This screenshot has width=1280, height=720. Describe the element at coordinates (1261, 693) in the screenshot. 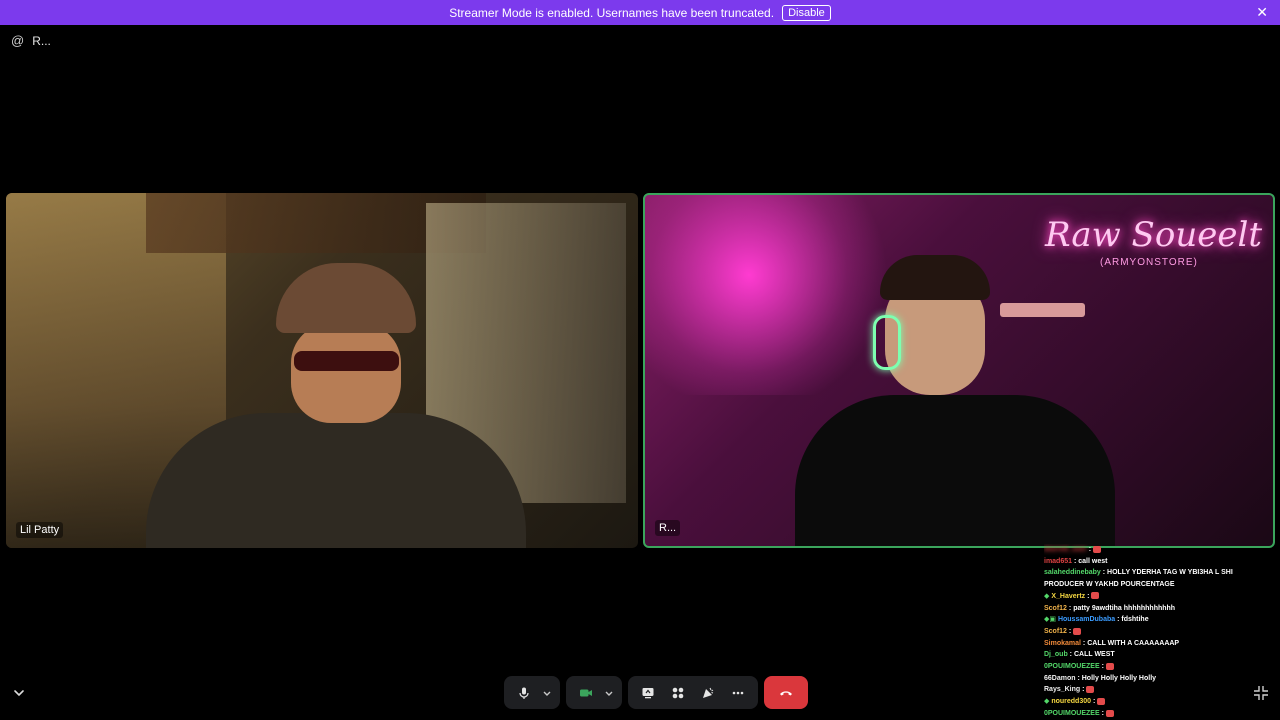

I see `exit-fullscreen-icon` at that location.